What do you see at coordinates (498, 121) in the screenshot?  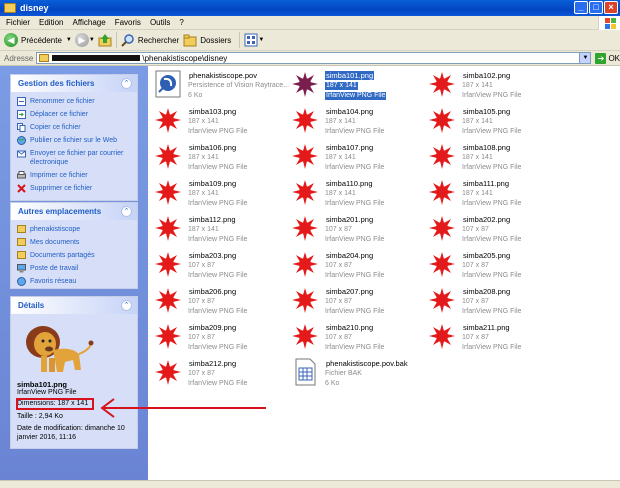 I see `file-item: simba105.png 187 x 141 IrfanView PNG File` at bounding box center [498, 121].